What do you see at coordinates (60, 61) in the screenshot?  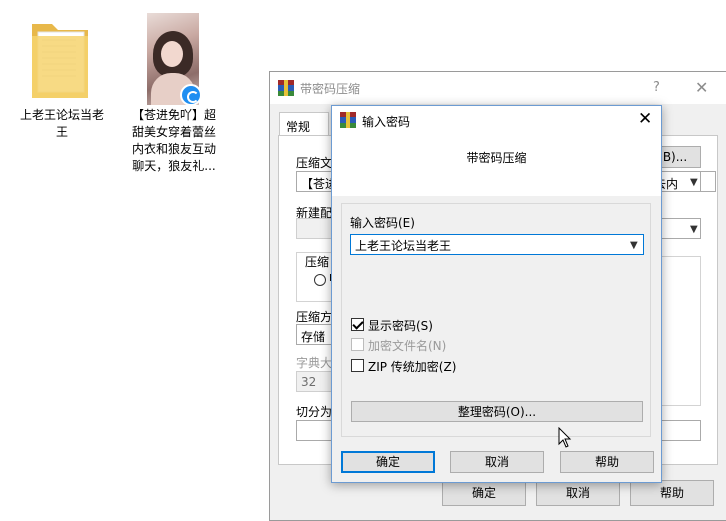 I see `folder-icon` at bounding box center [60, 61].